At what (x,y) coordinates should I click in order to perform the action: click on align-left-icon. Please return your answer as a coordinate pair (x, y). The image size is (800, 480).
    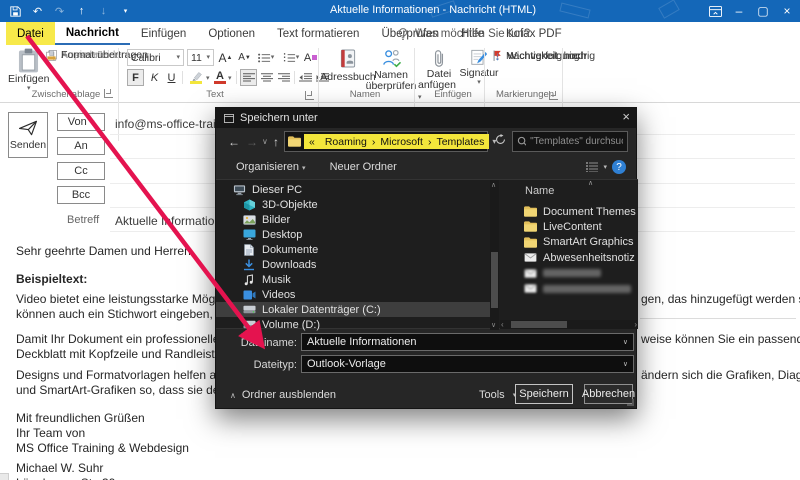
    Looking at the image, I should click on (248, 77).